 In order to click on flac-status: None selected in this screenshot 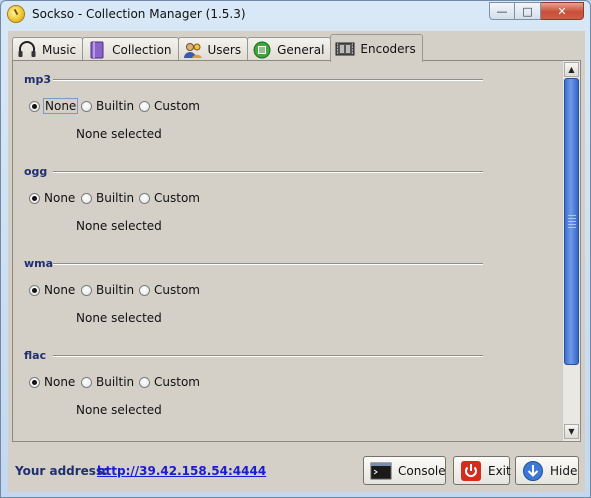, I will do `click(119, 410)`.